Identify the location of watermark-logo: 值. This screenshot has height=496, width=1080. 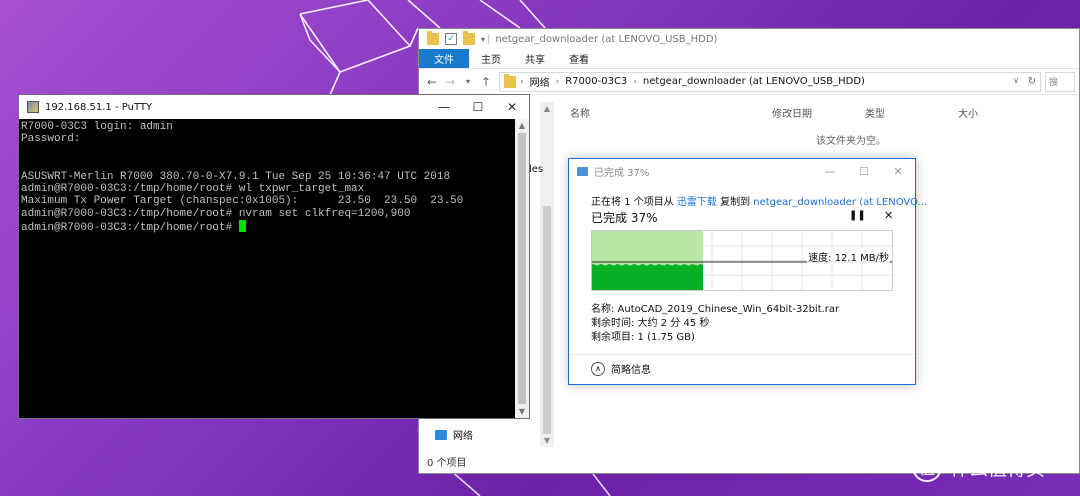
(927, 467).